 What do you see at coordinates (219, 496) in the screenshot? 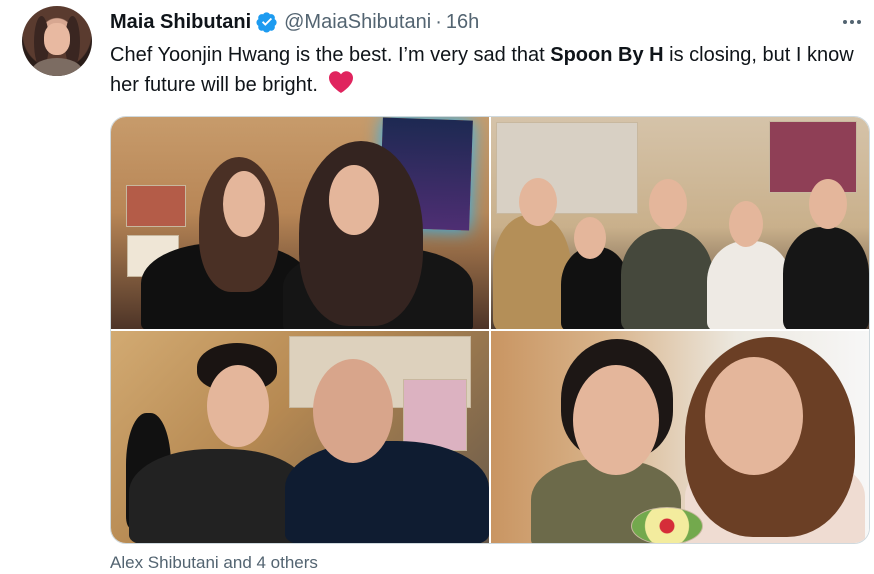
I see `photo-3-person-left` at bounding box center [219, 496].